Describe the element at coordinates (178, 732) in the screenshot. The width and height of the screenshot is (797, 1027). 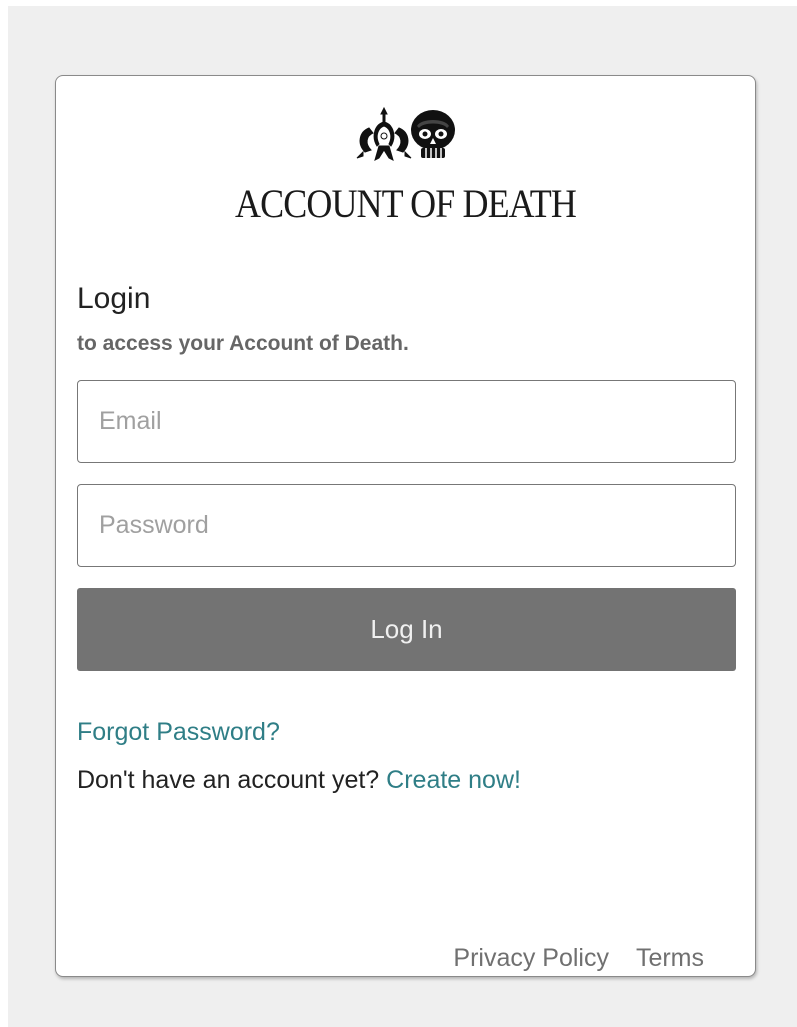
I see `forgot-password-link: Forgot Password?` at that location.